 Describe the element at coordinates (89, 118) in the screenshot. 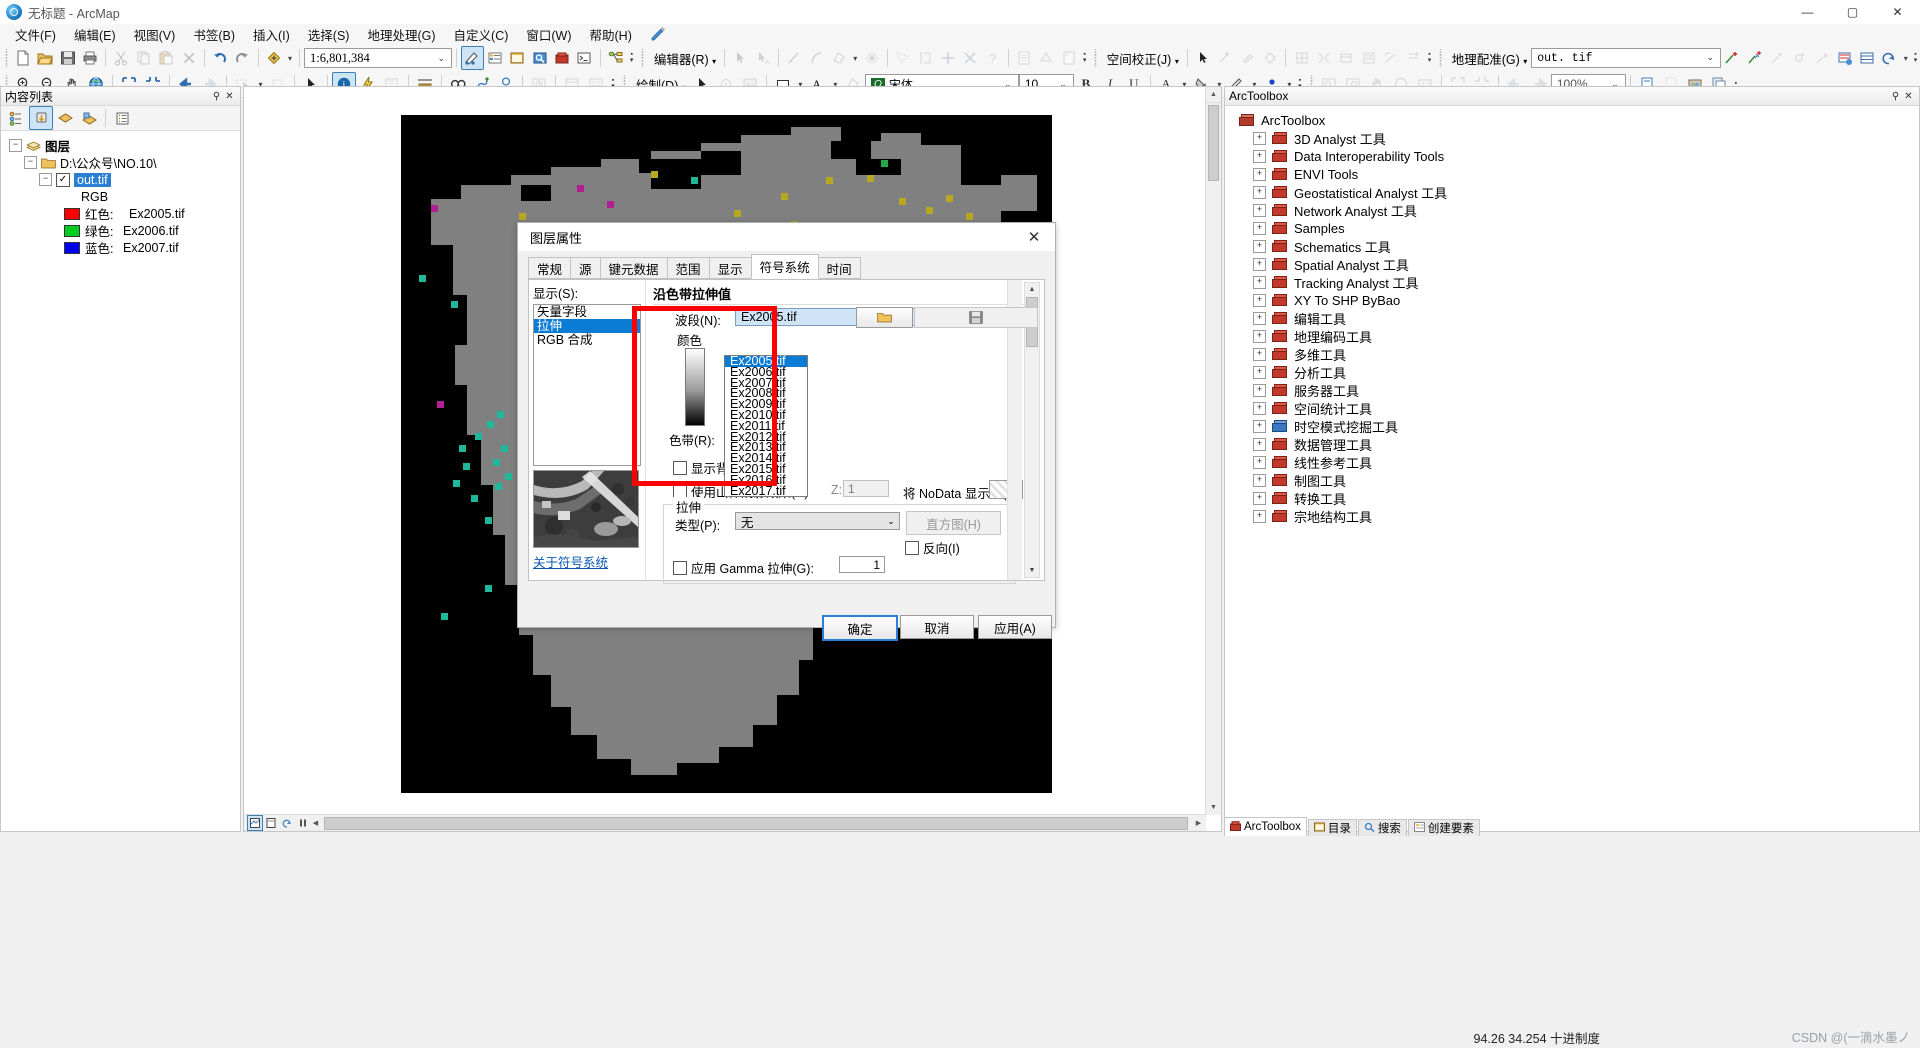

I see `list-by-selection-icon` at that location.